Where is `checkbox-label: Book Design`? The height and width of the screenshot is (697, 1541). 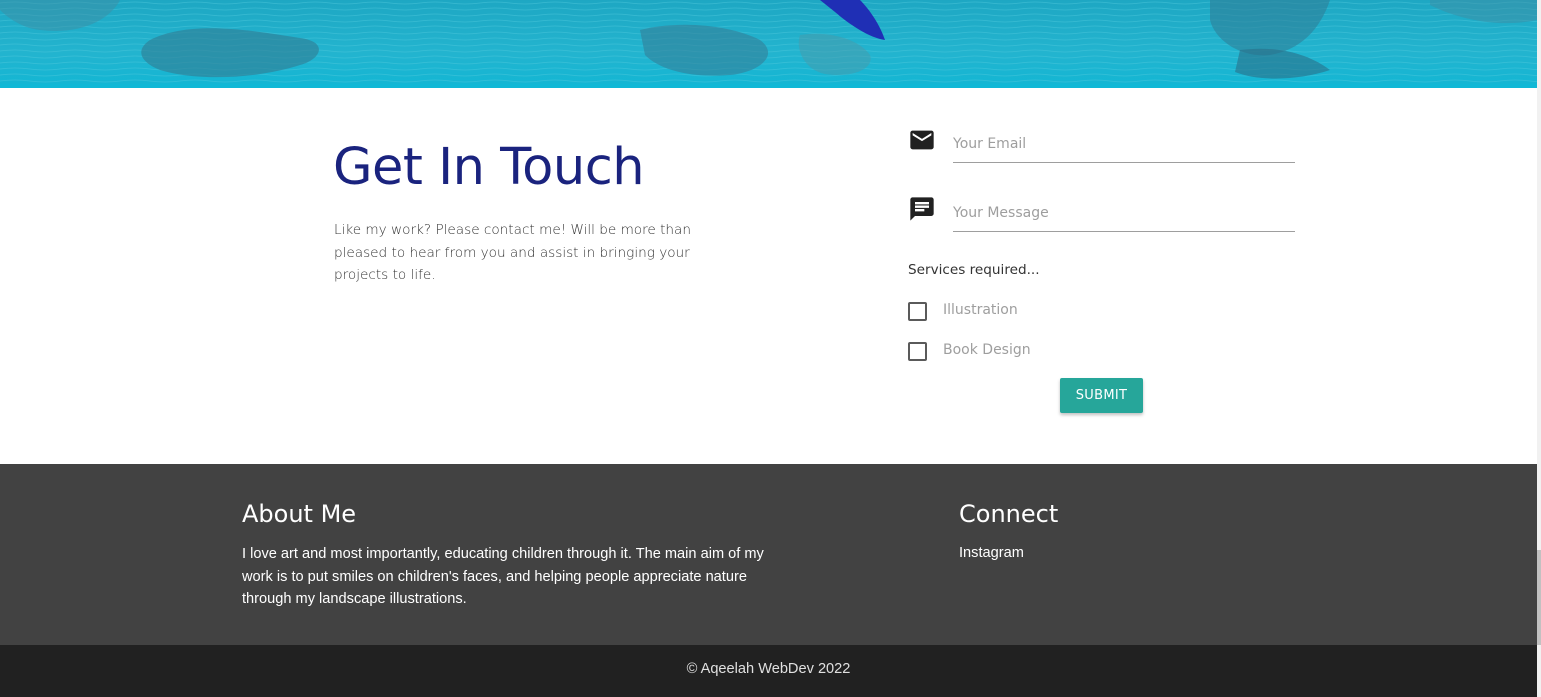 checkbox-label: Book Design is located at coordinates (987, 350).